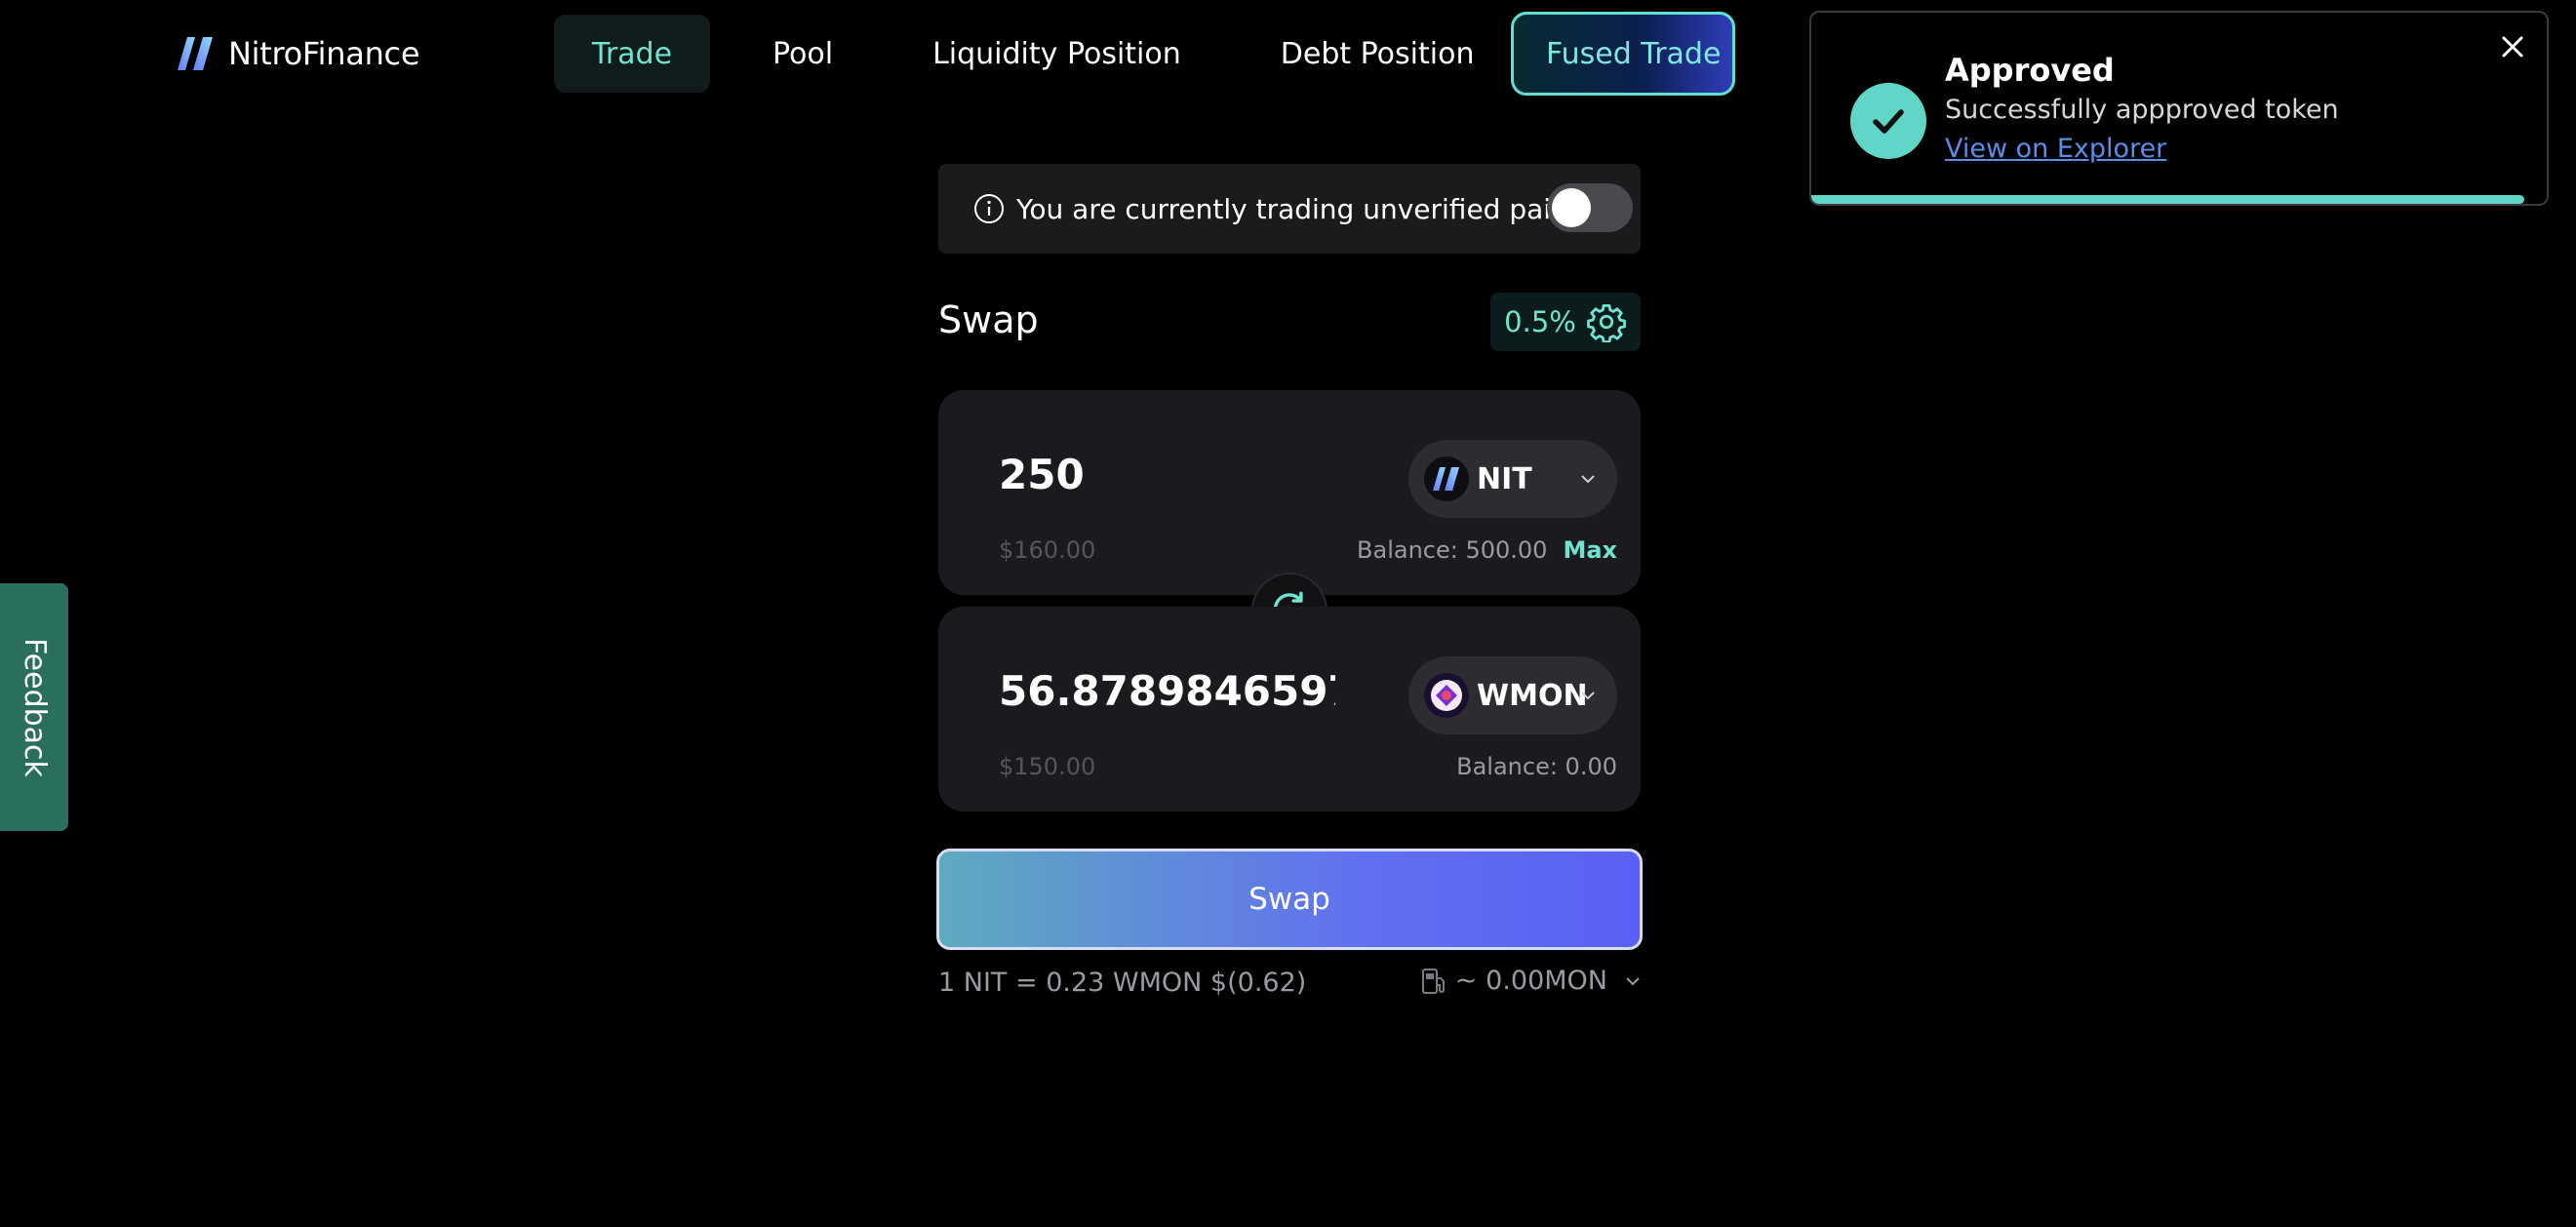  Describe the element at coordinates (1446, 695) in the screenshot. I see `wmon-token-icon` at that location.